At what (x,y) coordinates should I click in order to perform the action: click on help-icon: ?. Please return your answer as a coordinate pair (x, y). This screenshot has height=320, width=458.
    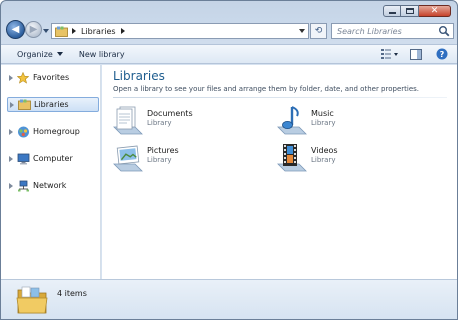
    Looking at the image, I should click on (442, 54).